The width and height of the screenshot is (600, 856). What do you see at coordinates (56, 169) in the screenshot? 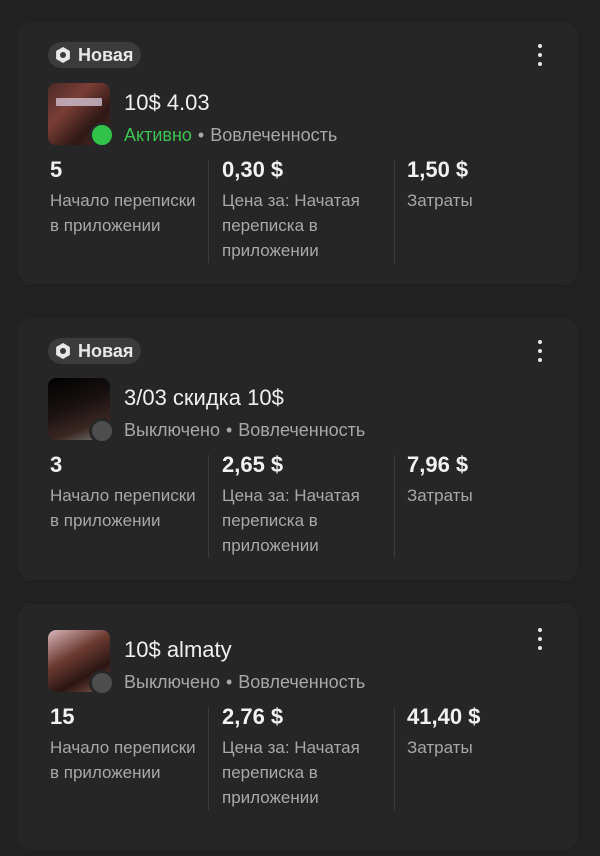
I see `metric-value: 5` at bounding box center [56, 169].